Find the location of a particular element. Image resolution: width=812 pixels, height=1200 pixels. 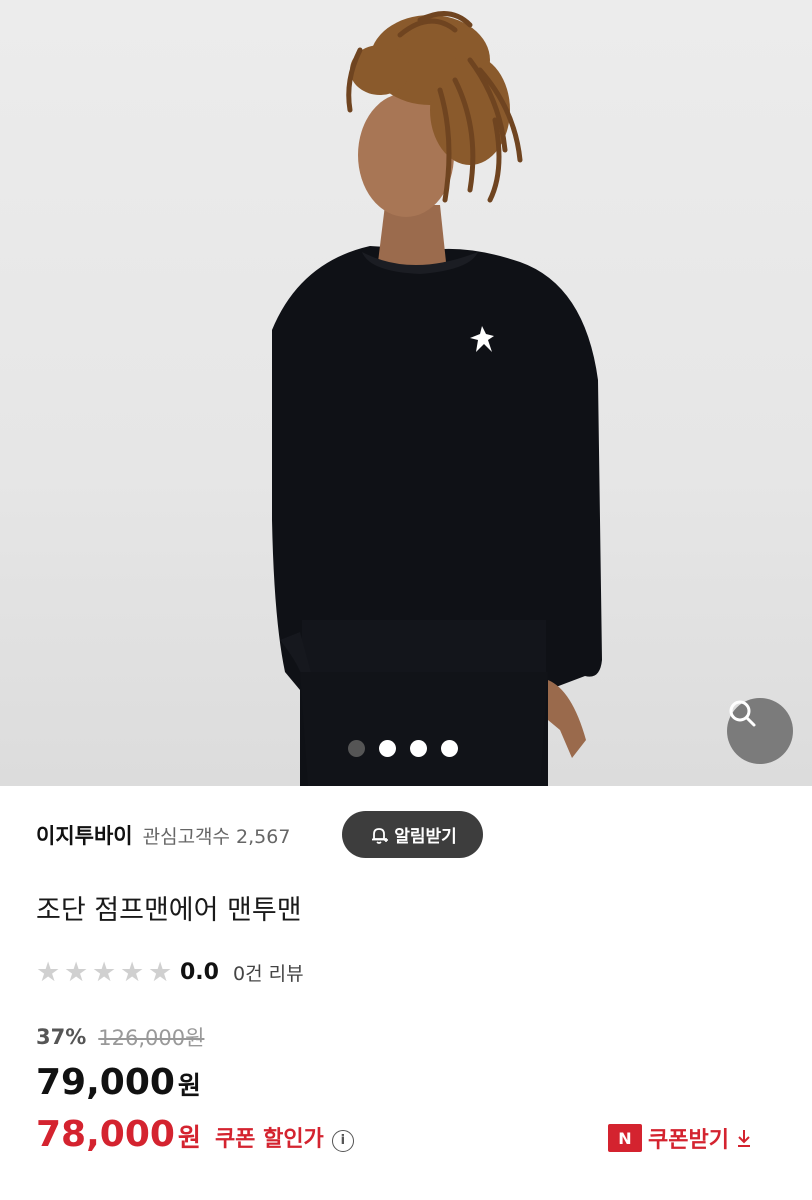

coupon-download-button: N 쿠폰받기 is located at coordinates (680, 1138).